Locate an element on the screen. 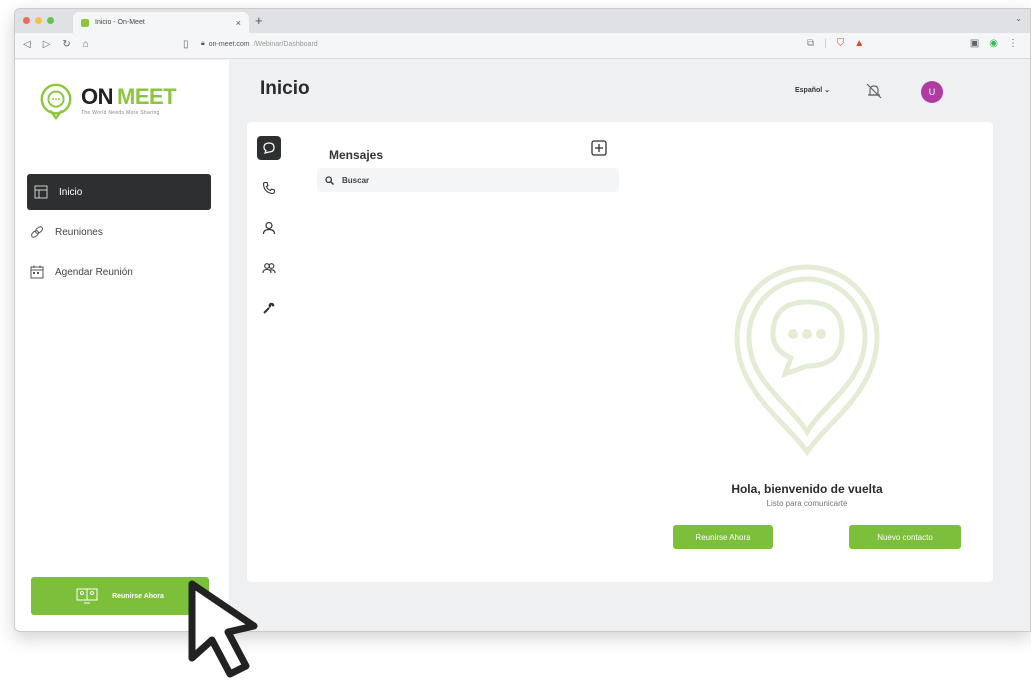  welcome-title: Hola, bienvenido de vuelta is located at coordinates (807, 489).